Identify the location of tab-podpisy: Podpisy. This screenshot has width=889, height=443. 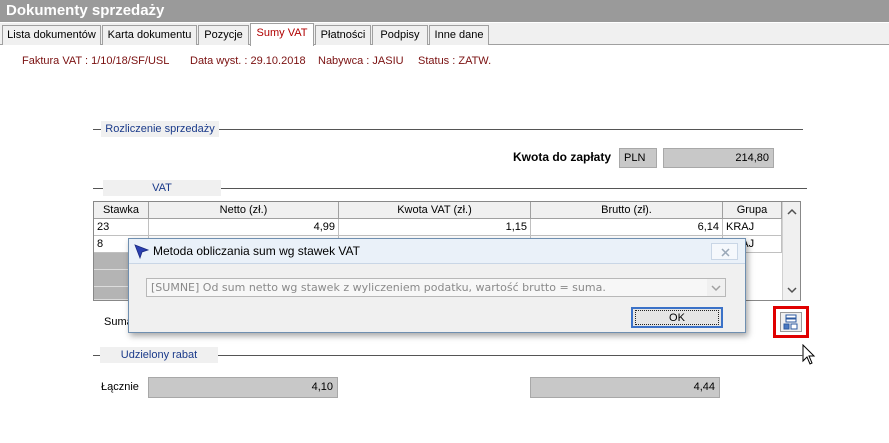
(400, 35).